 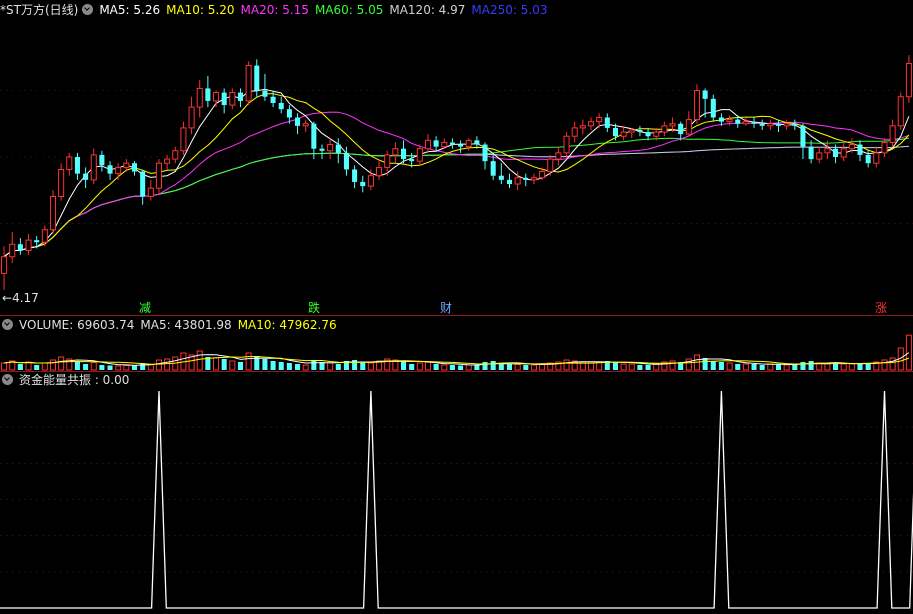 I want to click on left-arrow-icon: ←, so click(x=7, y=298).